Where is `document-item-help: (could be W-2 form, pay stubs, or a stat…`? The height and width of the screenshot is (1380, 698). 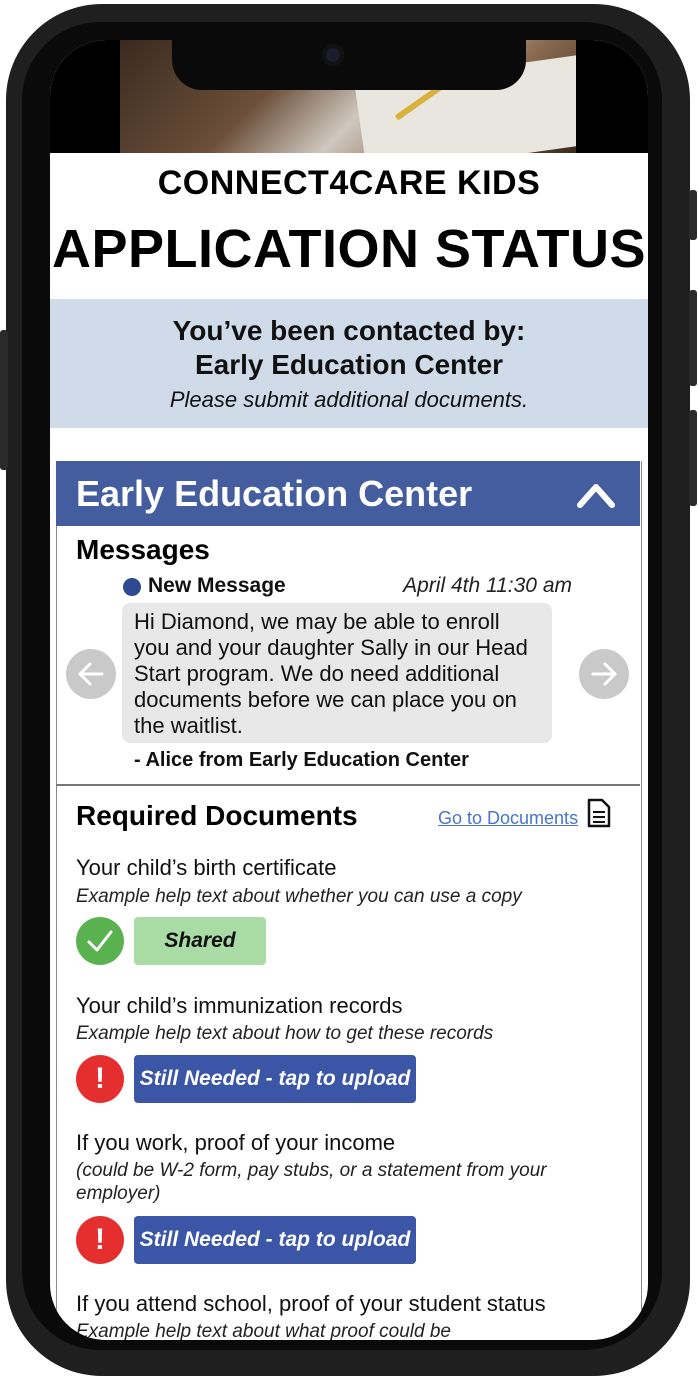
document-item-help: (could be W-2 form, pay stubs, or a stat… is located at coordinates (311, 1182).